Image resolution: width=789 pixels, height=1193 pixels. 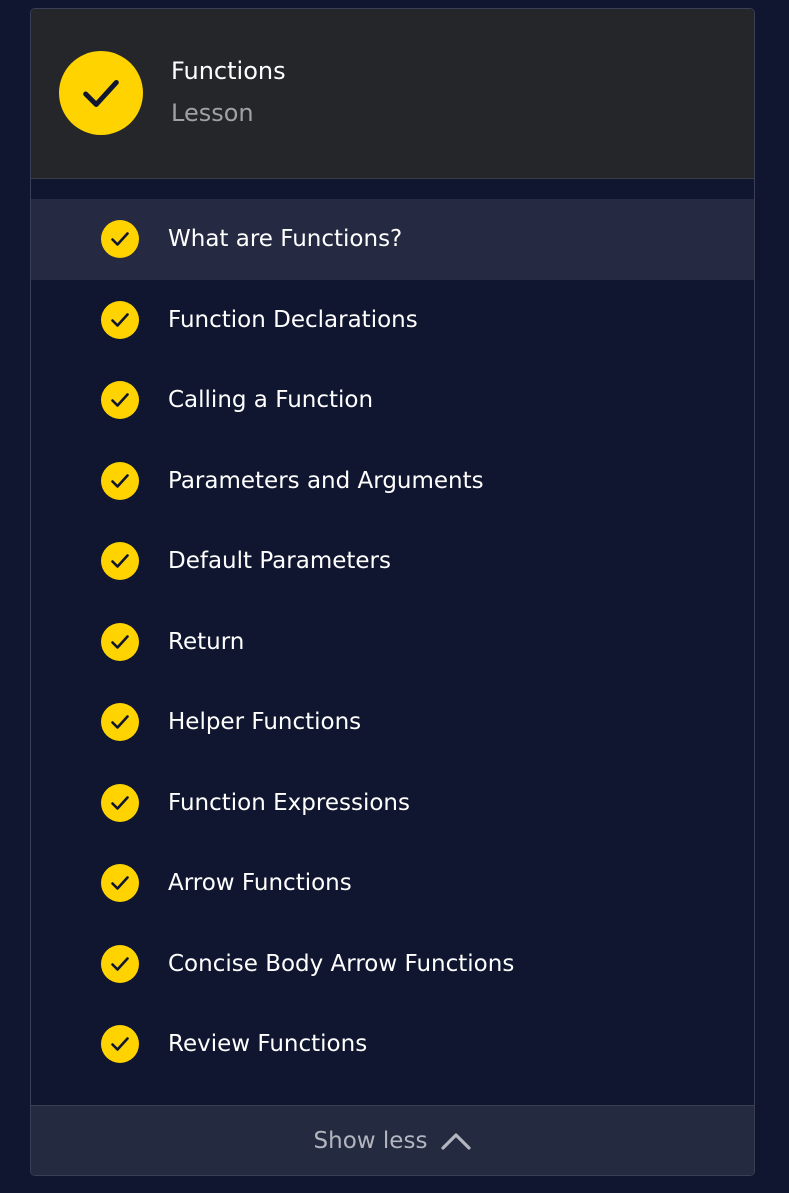 I want to click on exercise-label: Default Parameters, so click(x=279, y=561).